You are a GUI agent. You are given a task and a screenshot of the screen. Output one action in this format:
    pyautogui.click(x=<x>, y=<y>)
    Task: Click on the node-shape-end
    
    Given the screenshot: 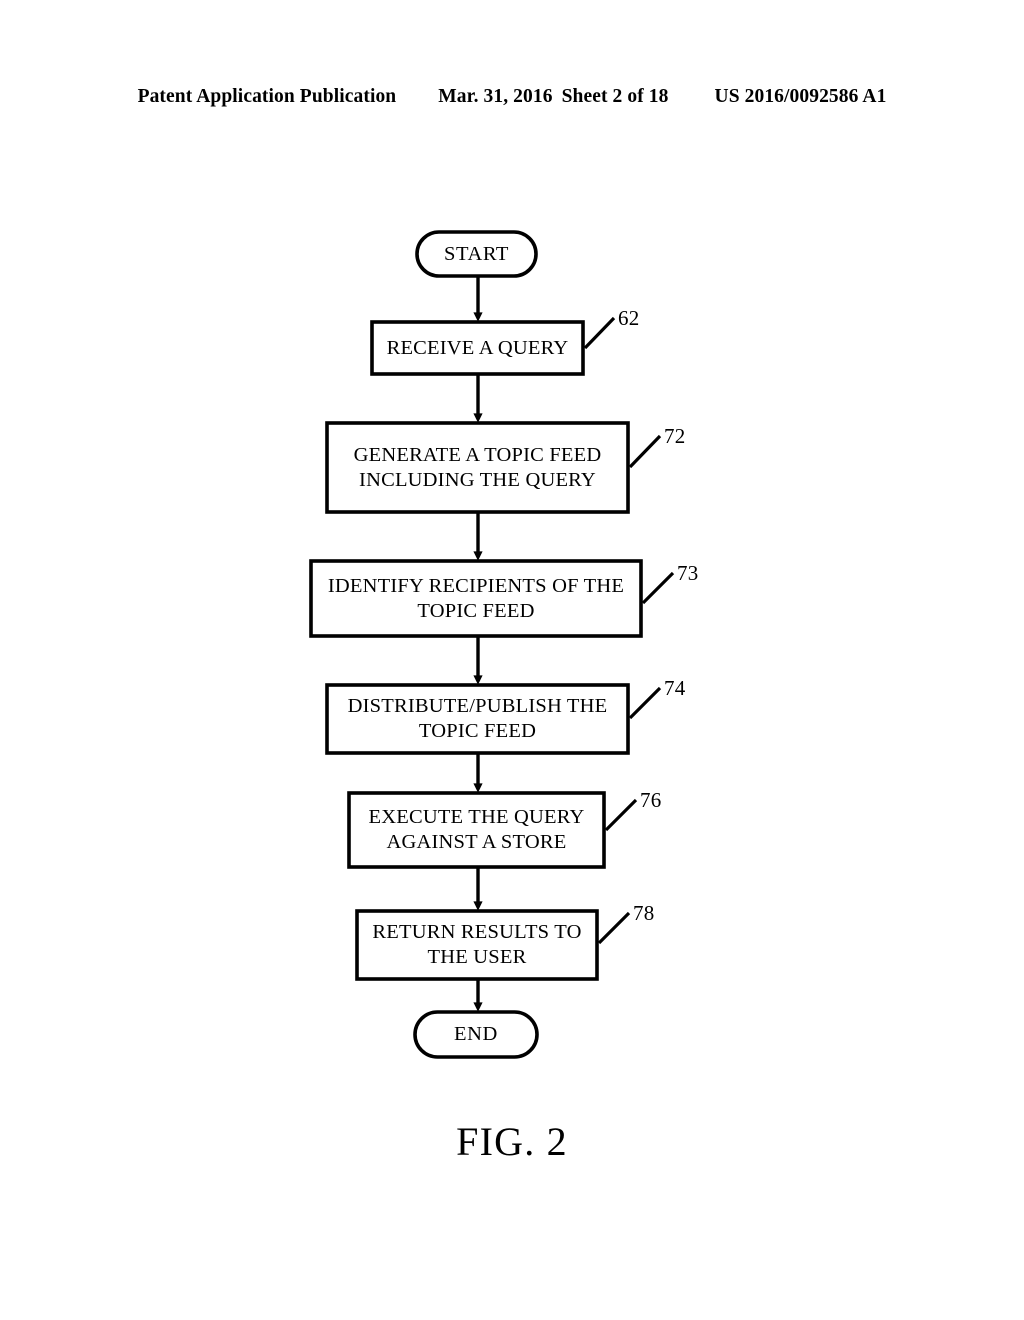 What is the action you would take?
    pyautogui.click(x=476, y=1034)
    